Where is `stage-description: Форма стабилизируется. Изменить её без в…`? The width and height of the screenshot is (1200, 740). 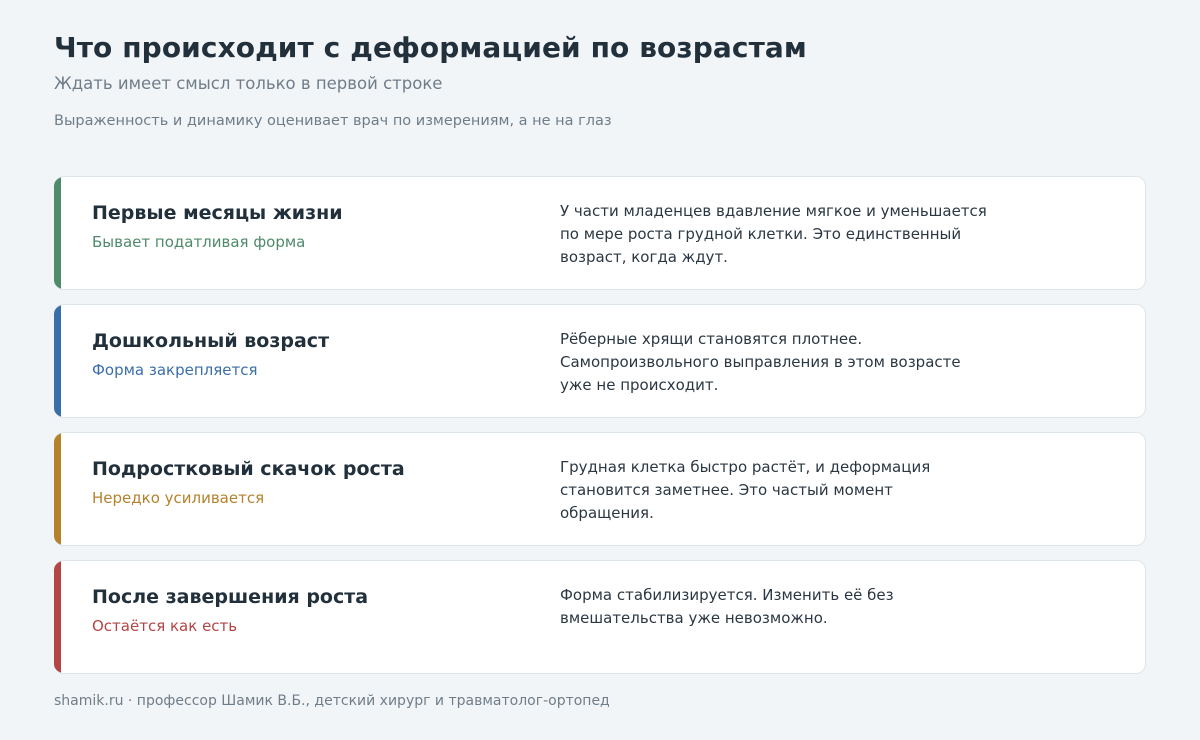
stage-description: Форма стабилизируется. Изменить её без в… is located at coordinates (727, 606).